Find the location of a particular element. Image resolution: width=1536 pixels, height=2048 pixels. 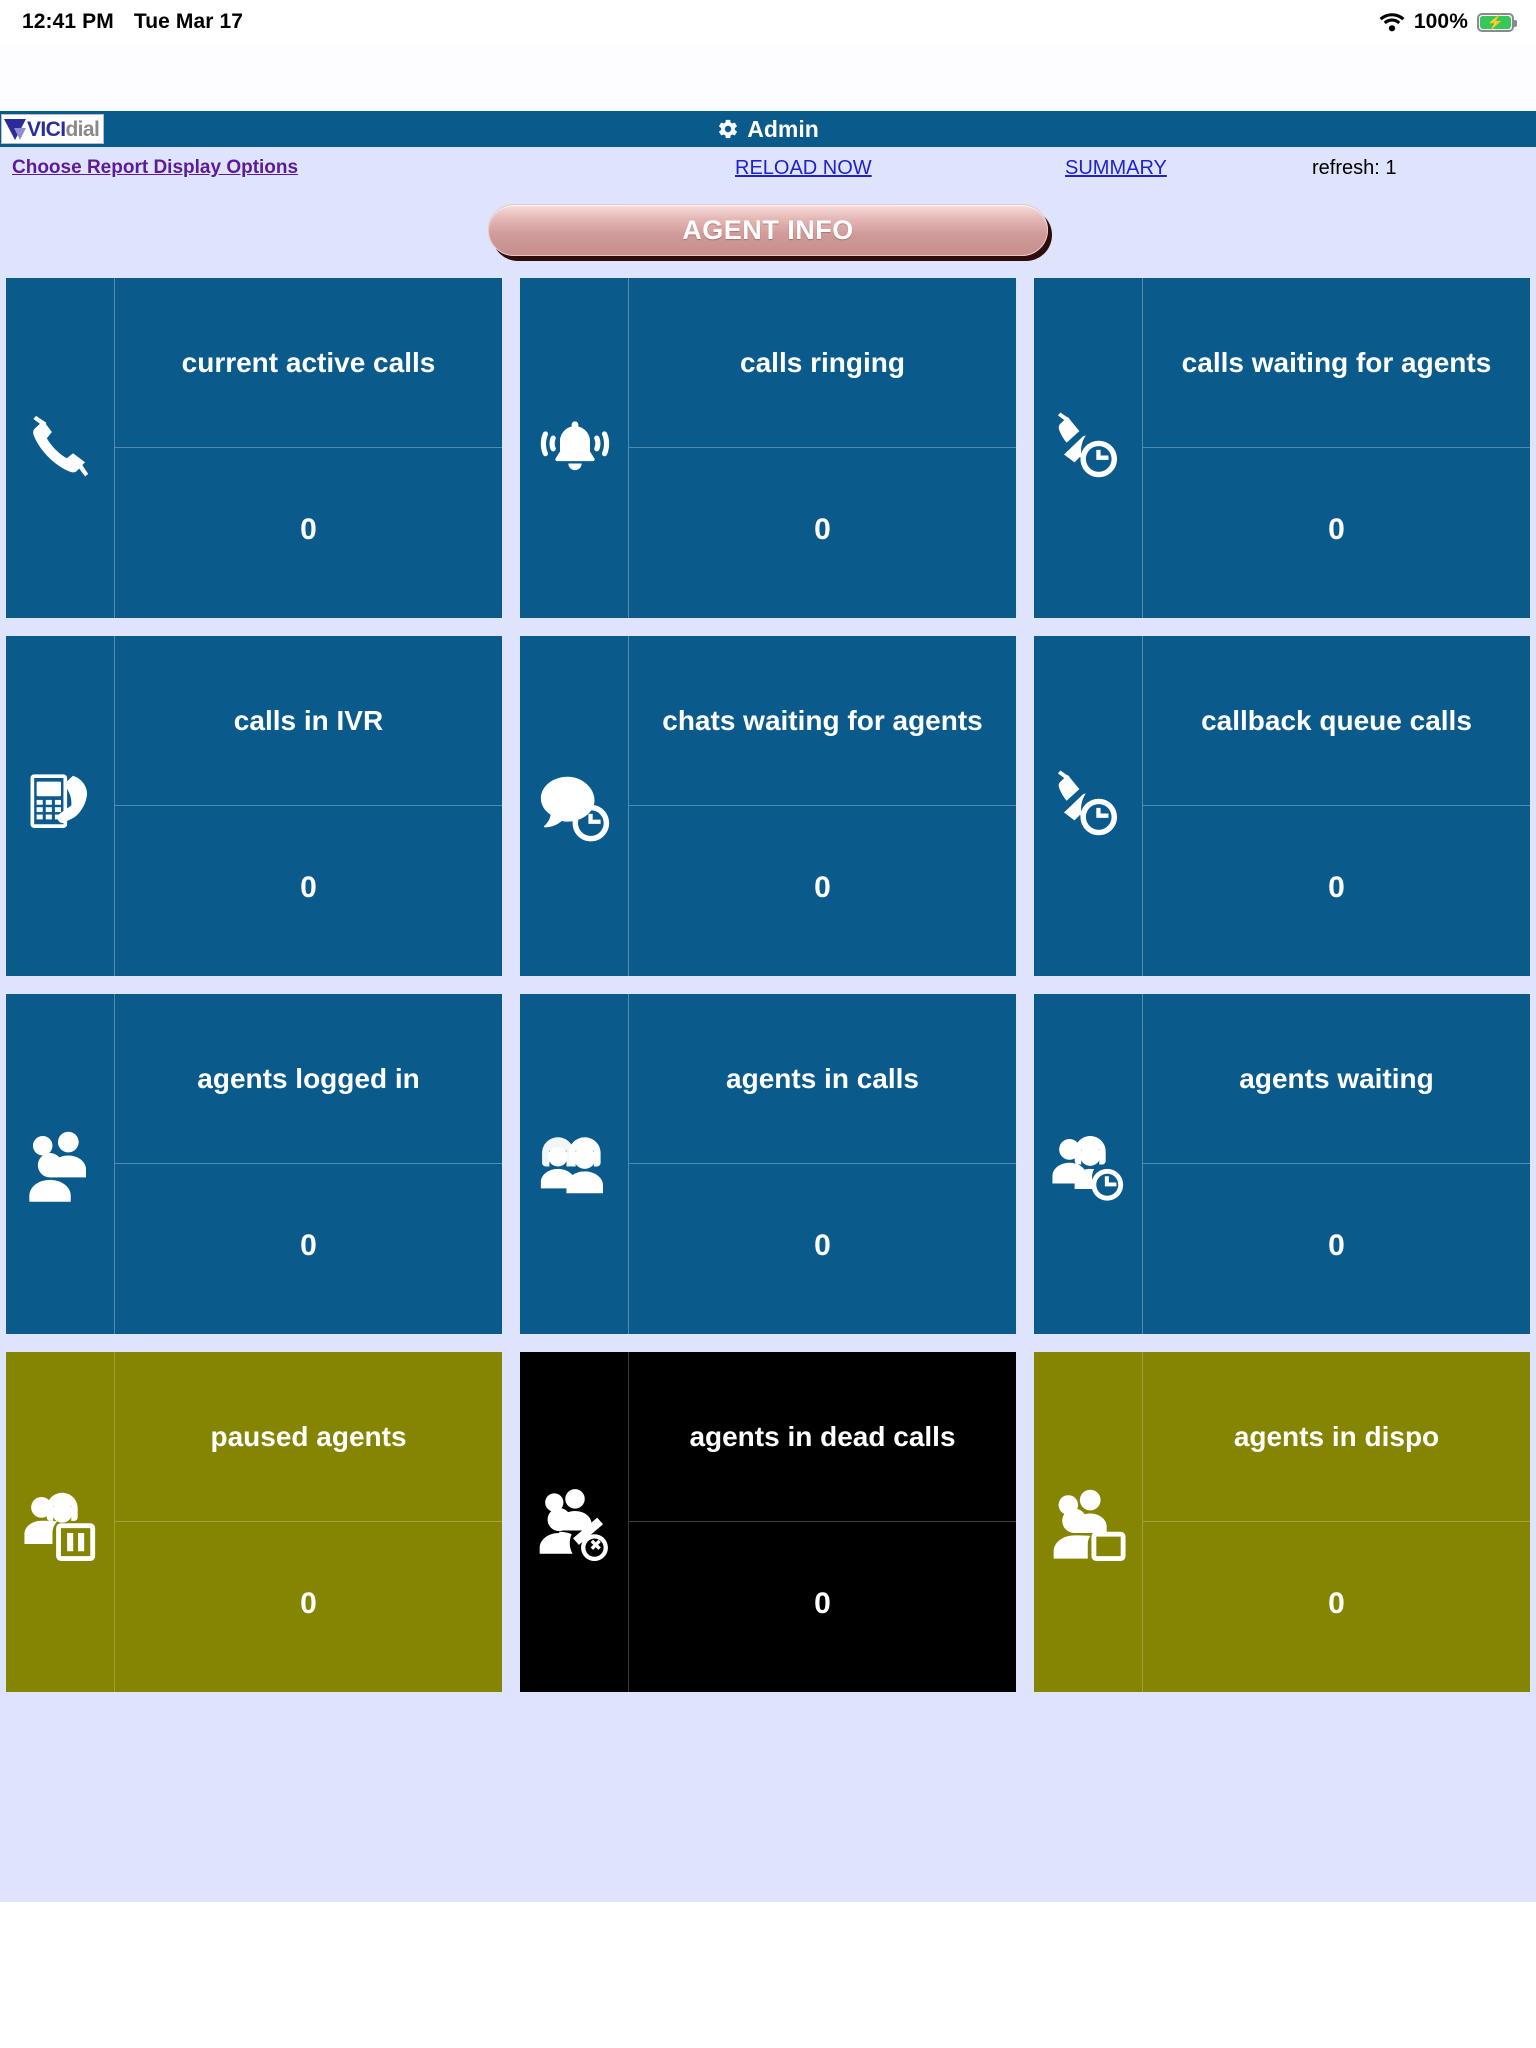

stat-tile: calls in IVR 0 is located at coordinates (254, 806).